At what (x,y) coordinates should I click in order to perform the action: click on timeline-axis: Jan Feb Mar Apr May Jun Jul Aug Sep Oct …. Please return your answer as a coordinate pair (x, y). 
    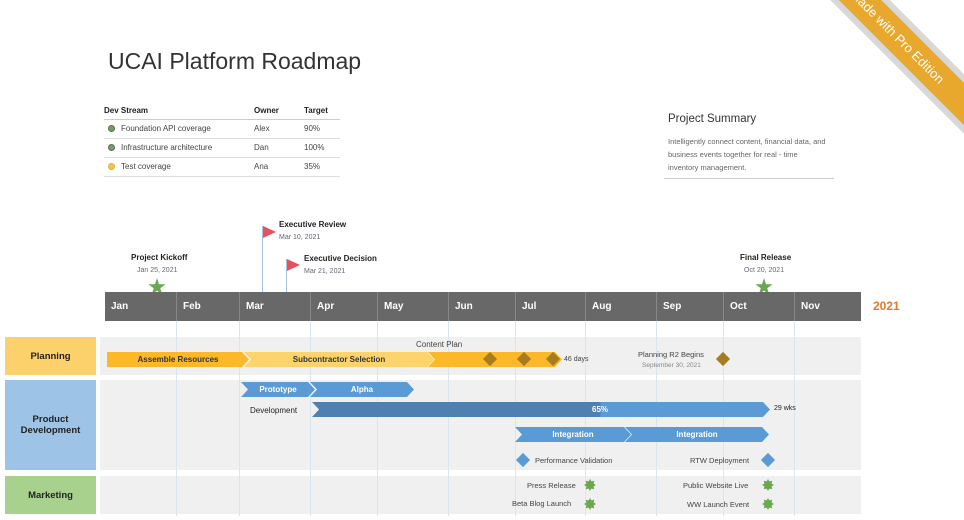
    Looking at the image, I should click on (483, 306).